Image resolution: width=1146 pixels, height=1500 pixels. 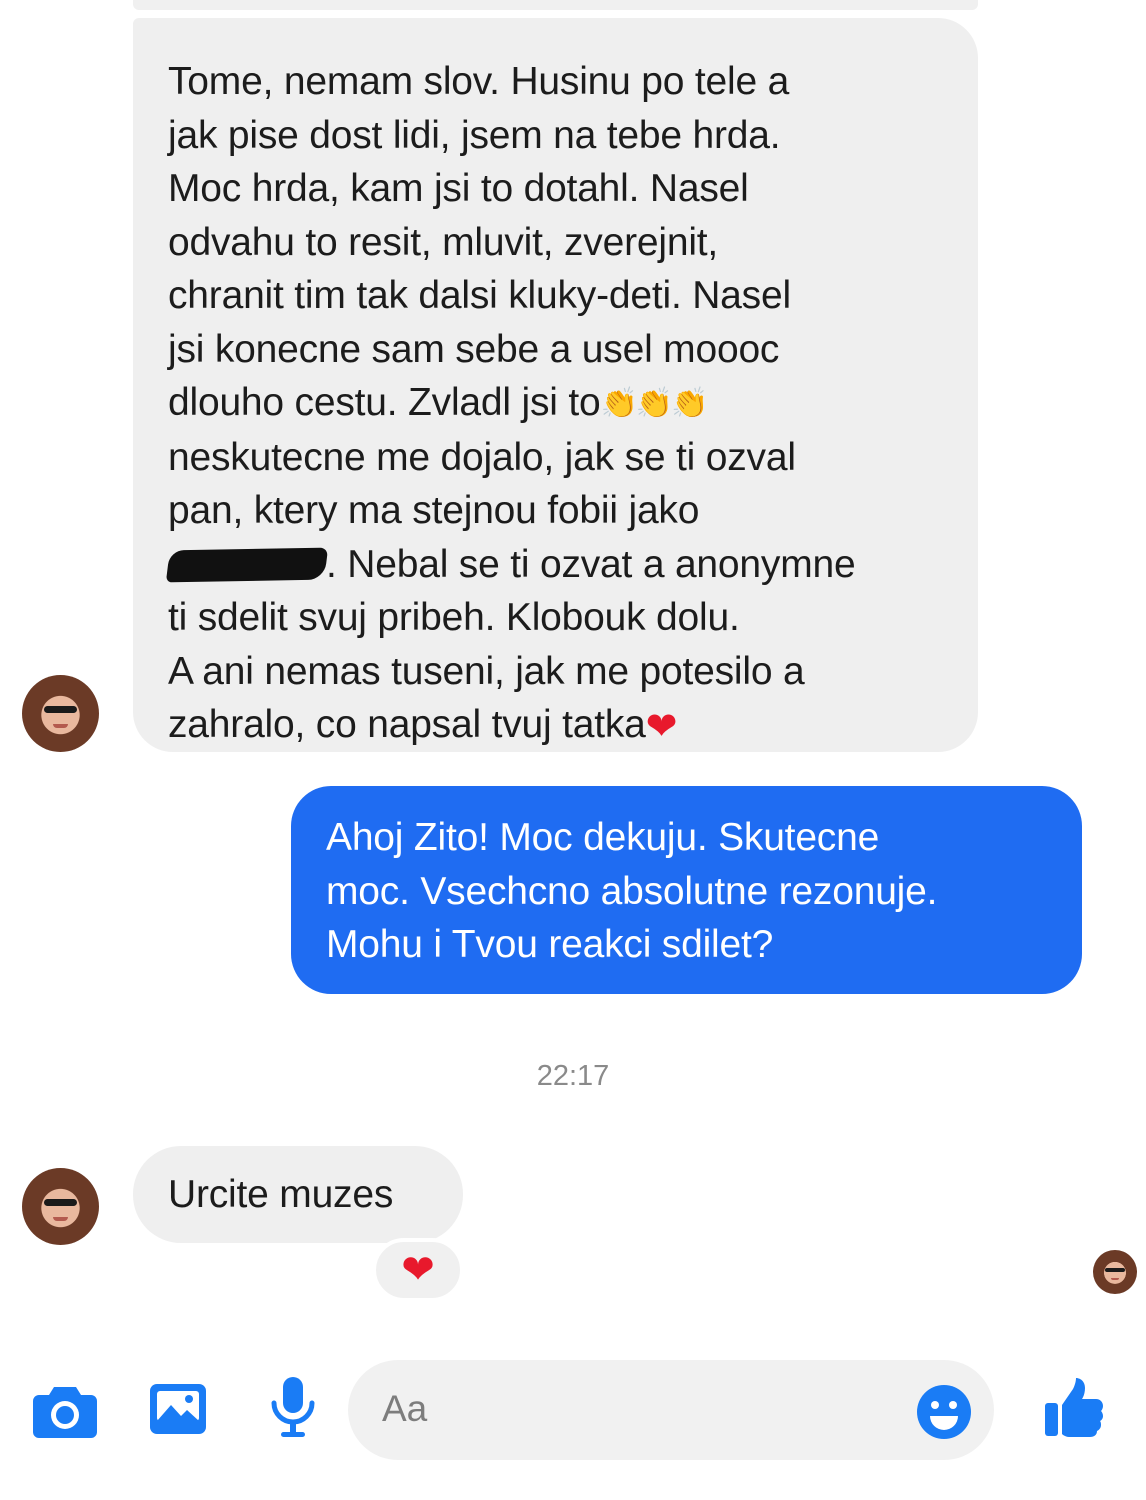 I want to click on message-line: Moc hrda, kam jsi to dotahl. Nasel, so click(x=458, y=188).